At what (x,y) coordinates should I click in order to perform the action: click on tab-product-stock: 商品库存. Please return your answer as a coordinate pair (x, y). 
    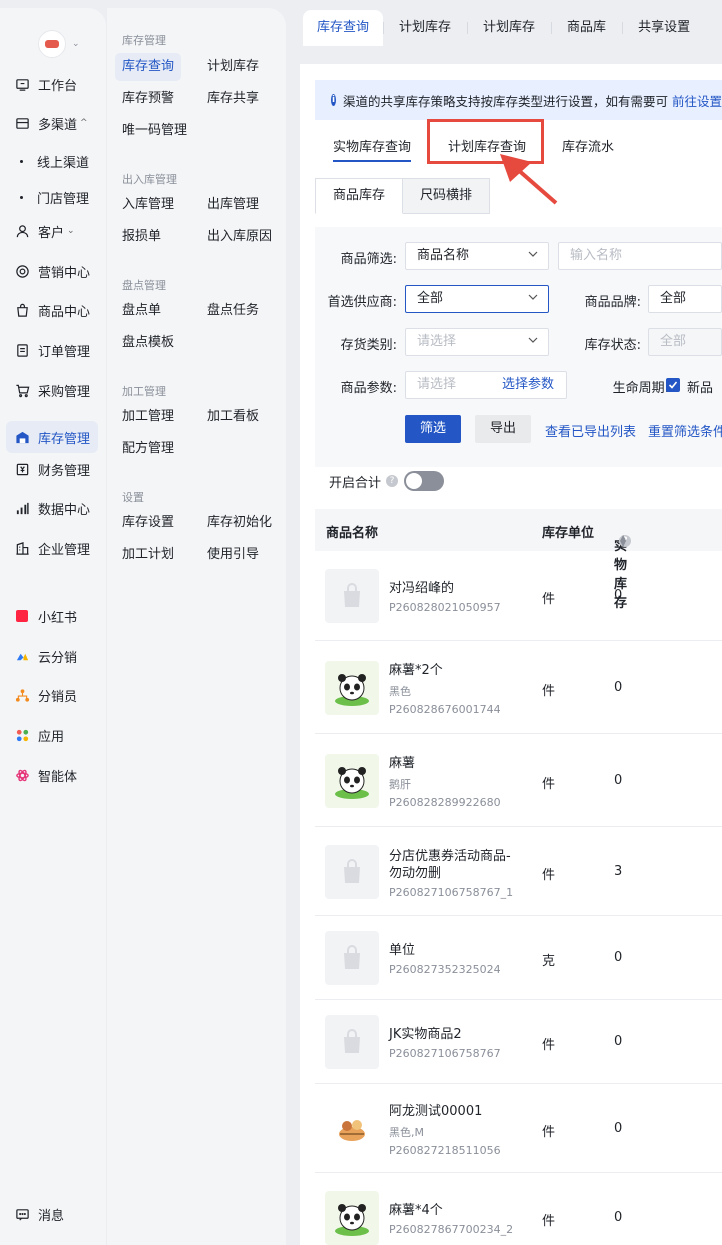
    Looking at the image, I should click on (359, 196).